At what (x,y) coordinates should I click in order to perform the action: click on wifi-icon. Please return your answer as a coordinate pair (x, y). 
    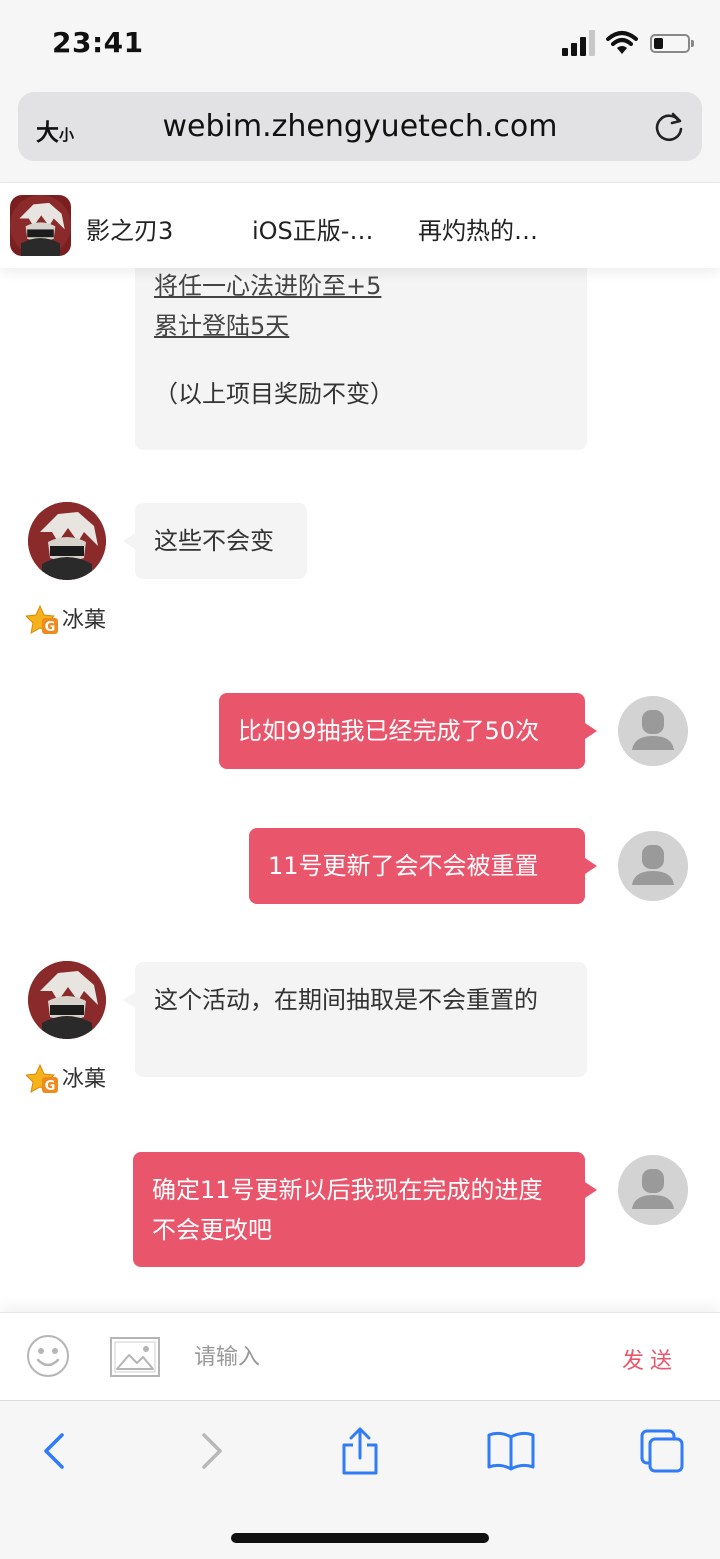
    Looking at the image, I should click on (622, 42).